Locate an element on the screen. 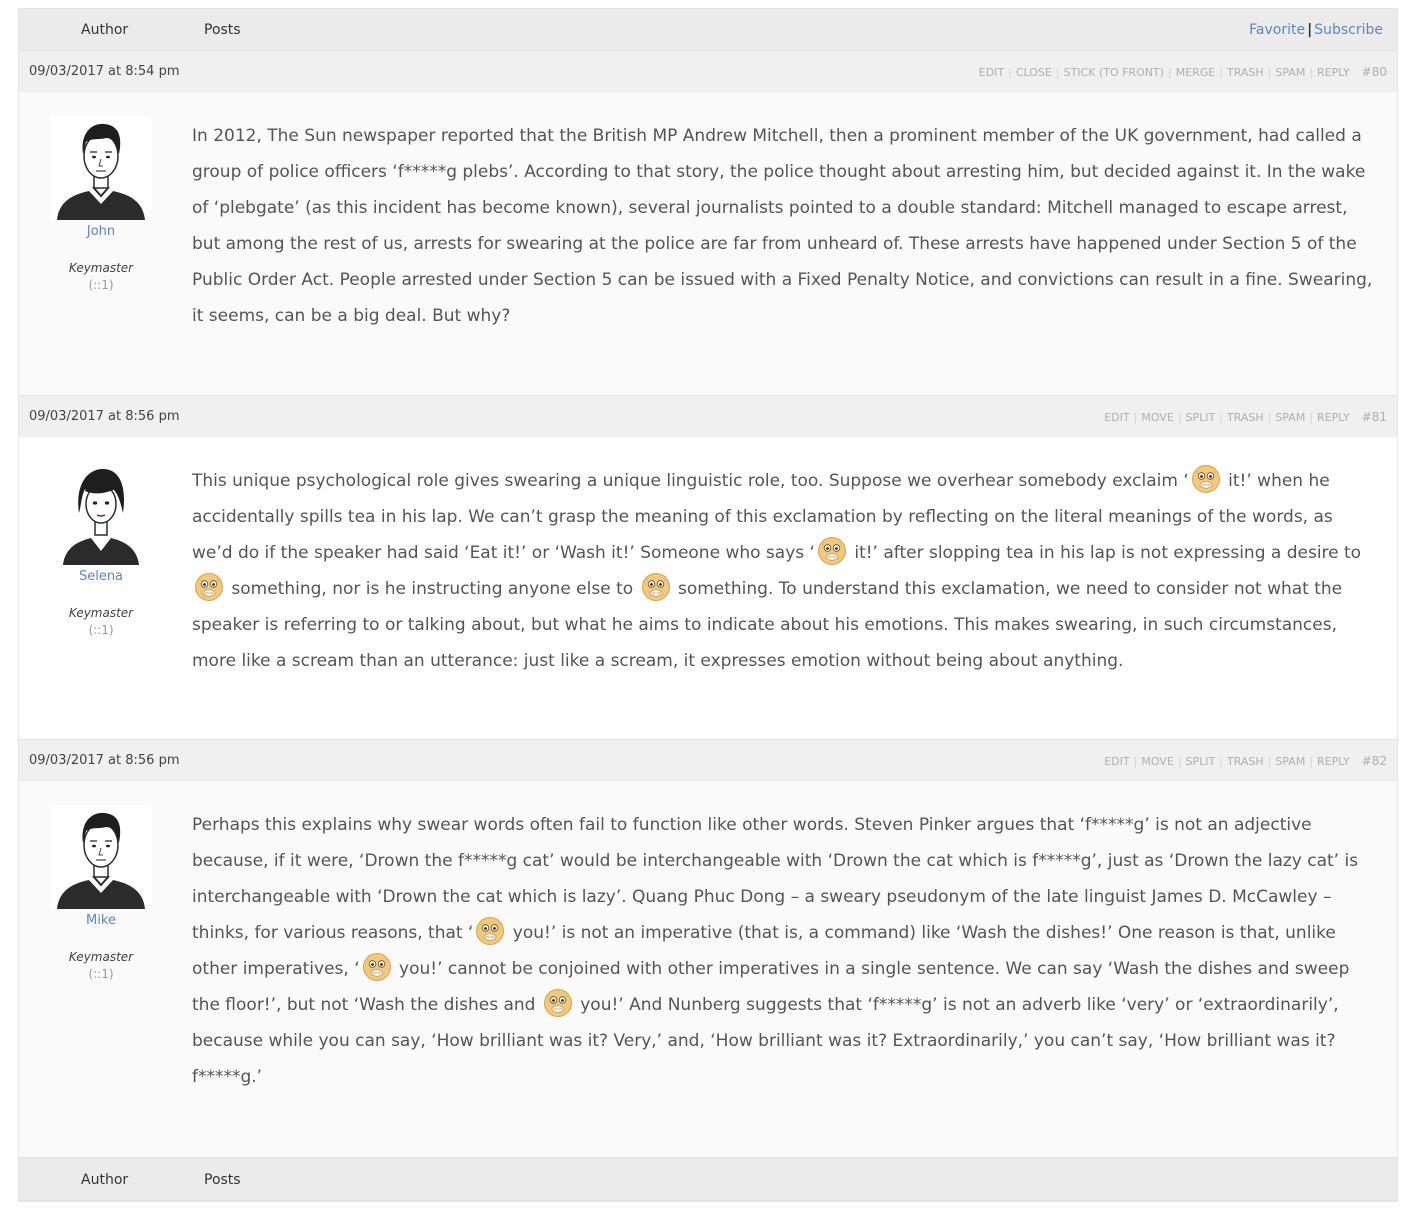 The image size is (1420, 1216). post-author: JohnKeymaster(::1) is located at coordinates (101, 192).